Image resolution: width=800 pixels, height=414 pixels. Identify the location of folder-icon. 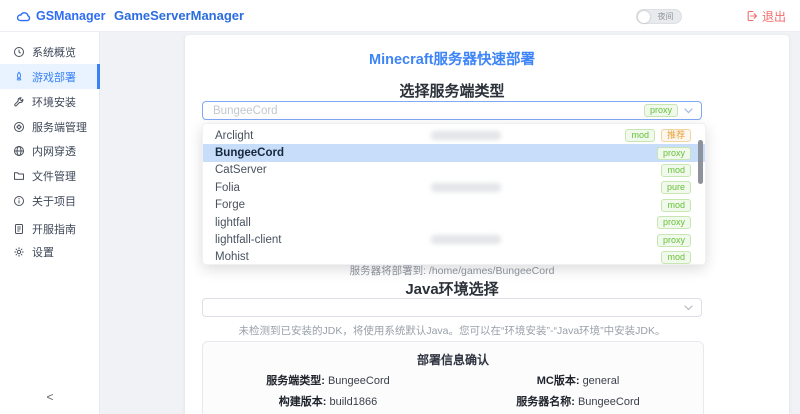
(19, 175).